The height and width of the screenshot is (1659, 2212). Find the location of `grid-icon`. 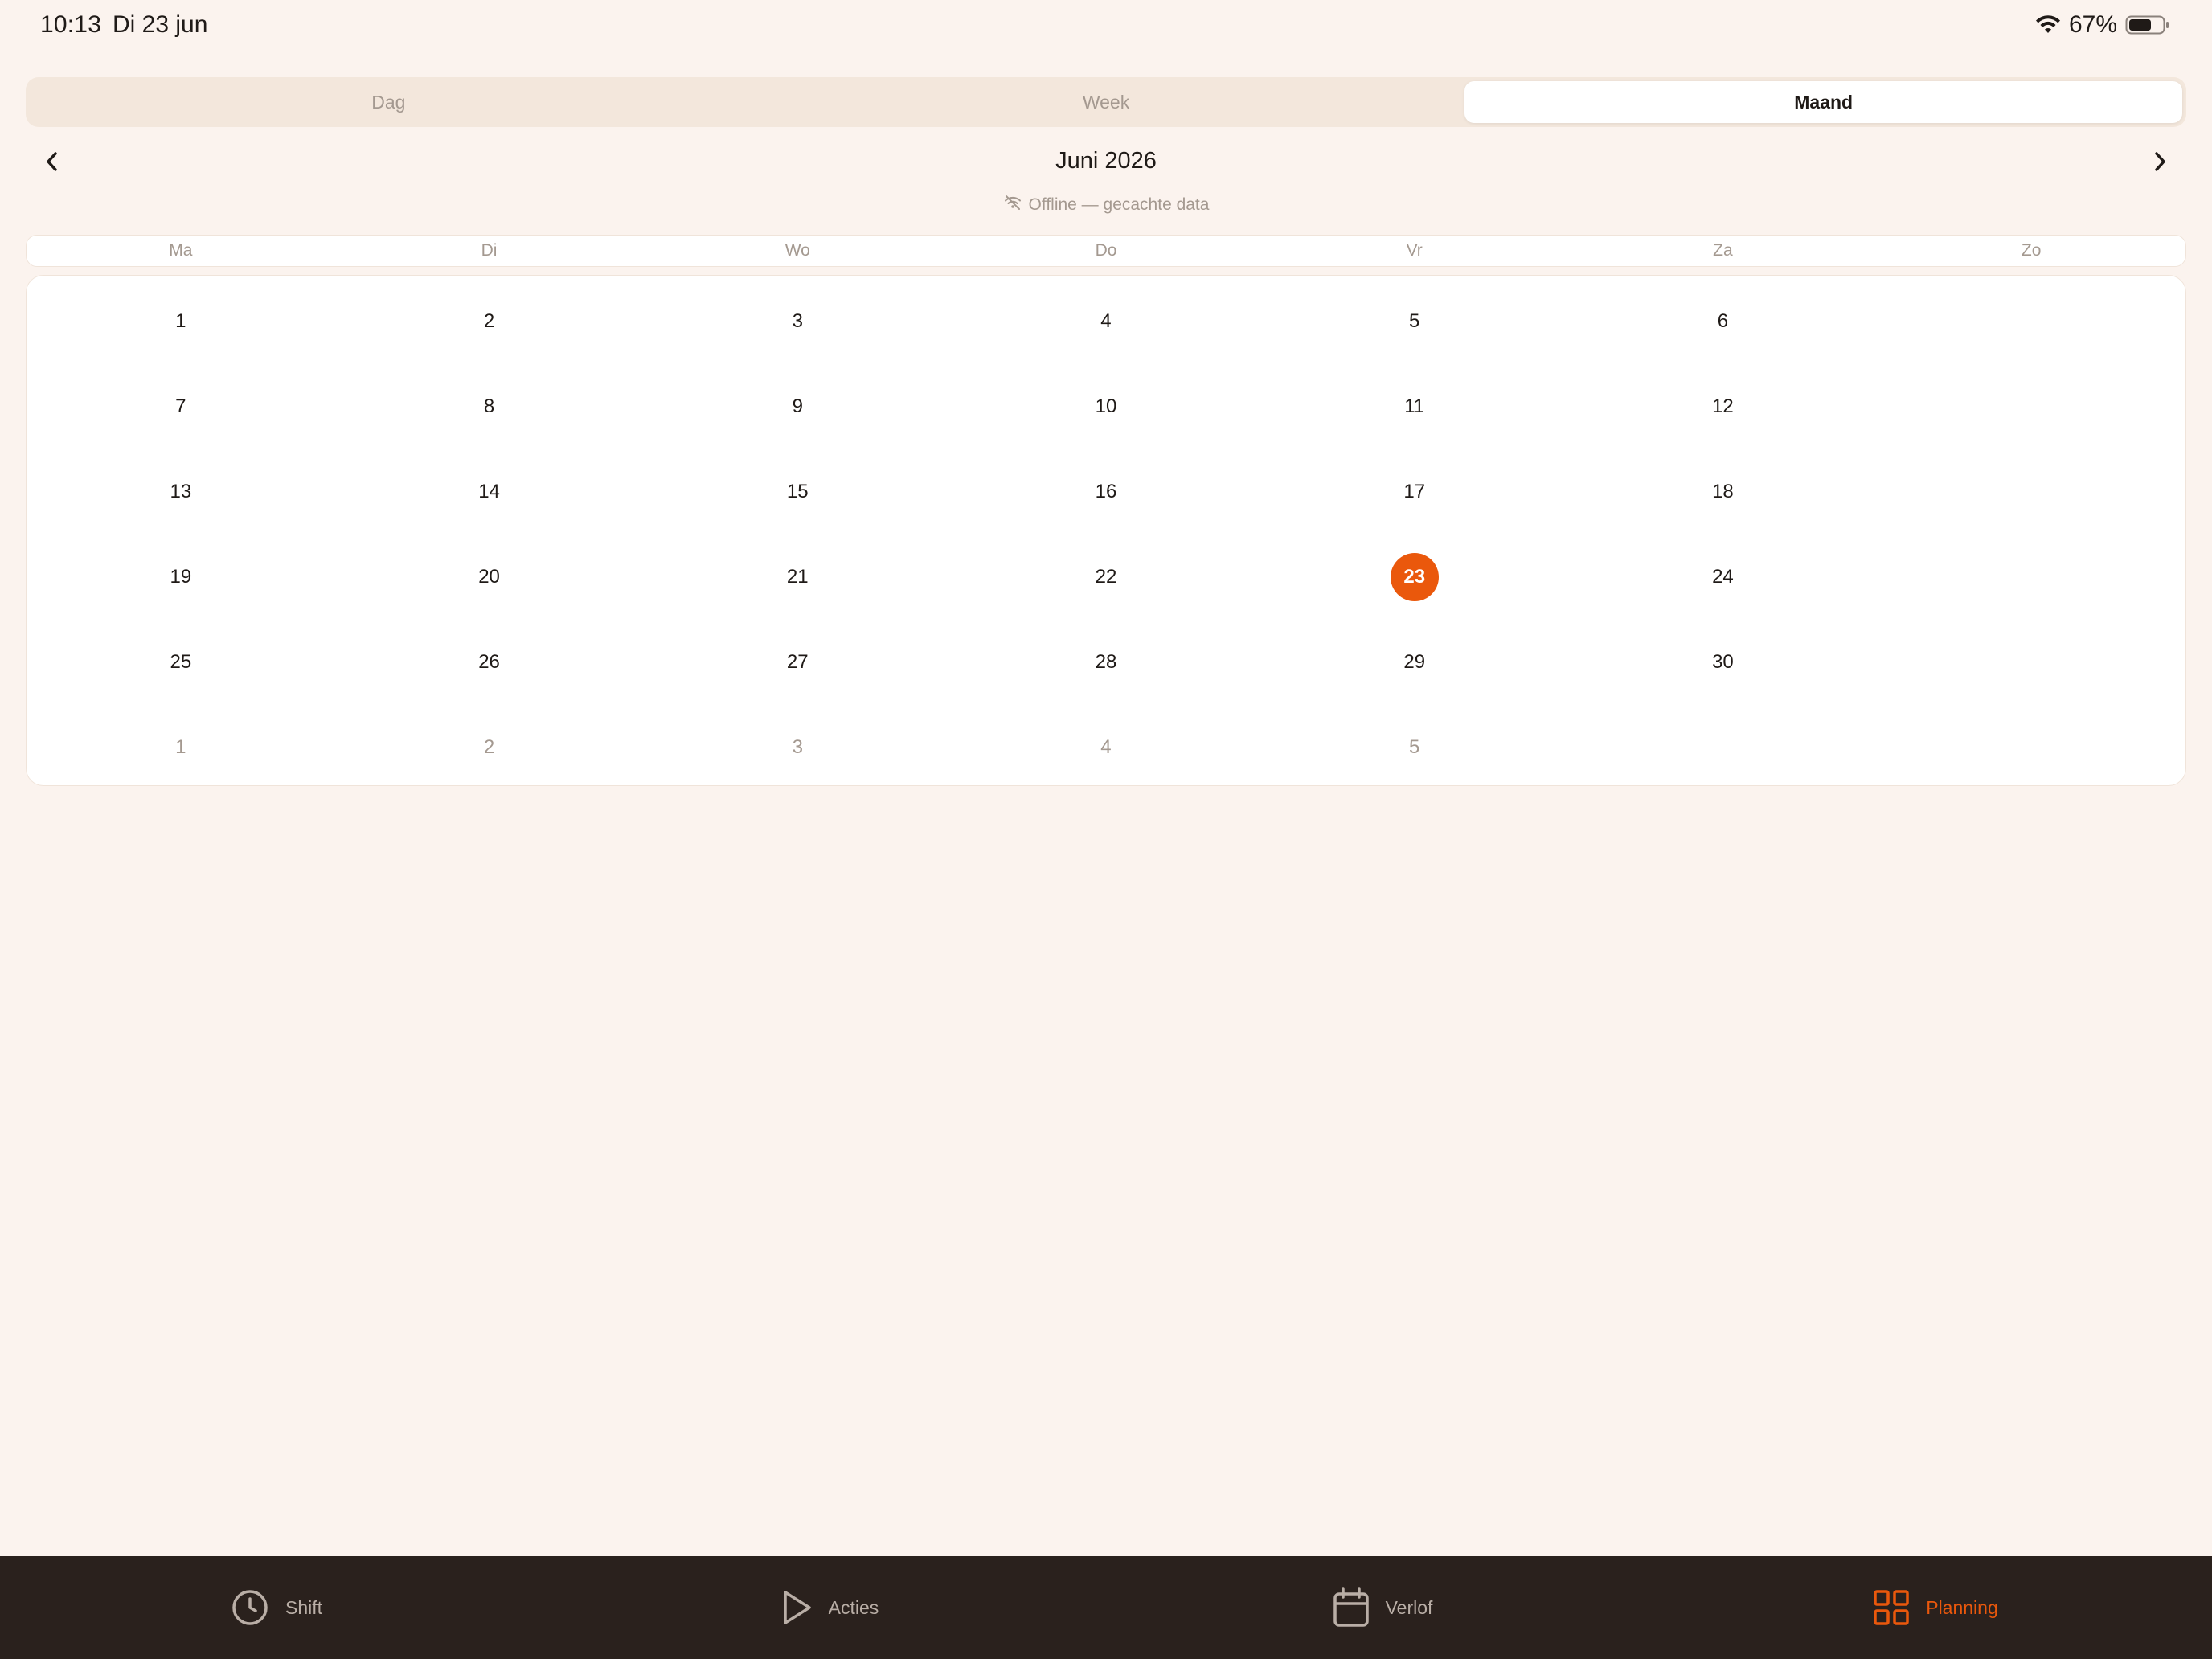

grid-icon is located at coordinates (1891, 1607).